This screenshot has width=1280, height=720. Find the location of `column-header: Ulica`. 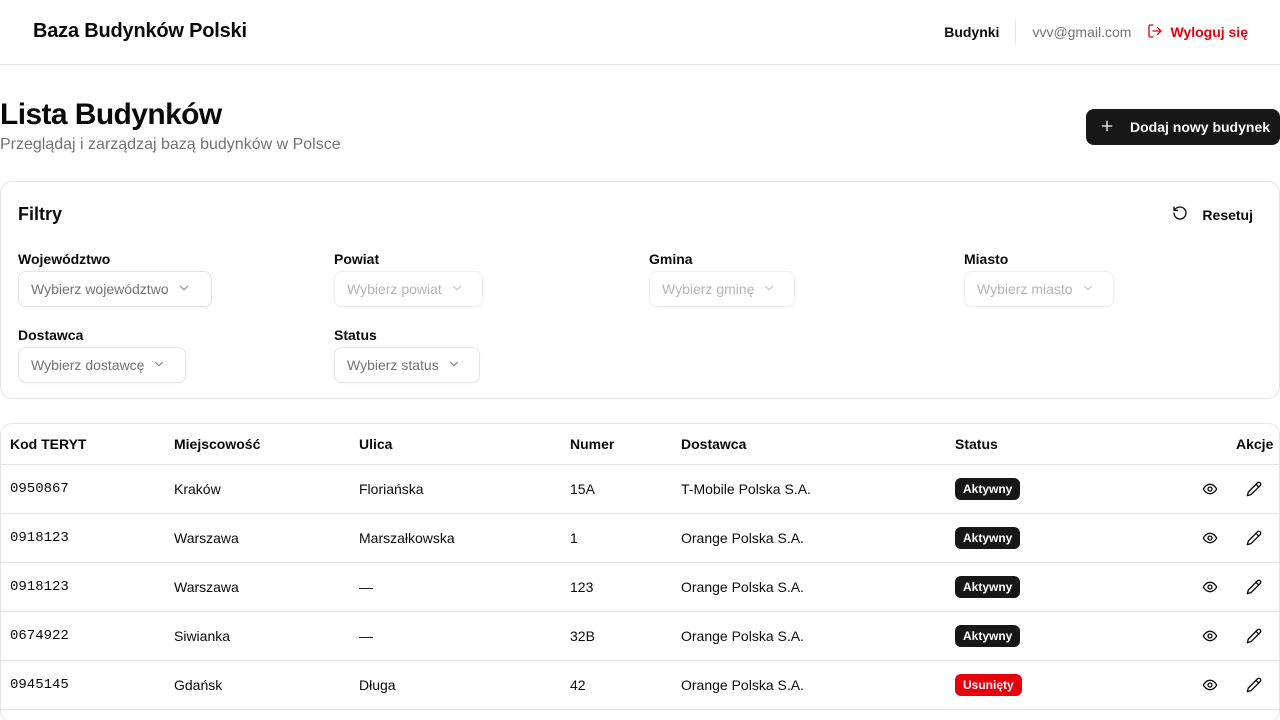

column-header: Ulica is located at coordinates (375, 444).